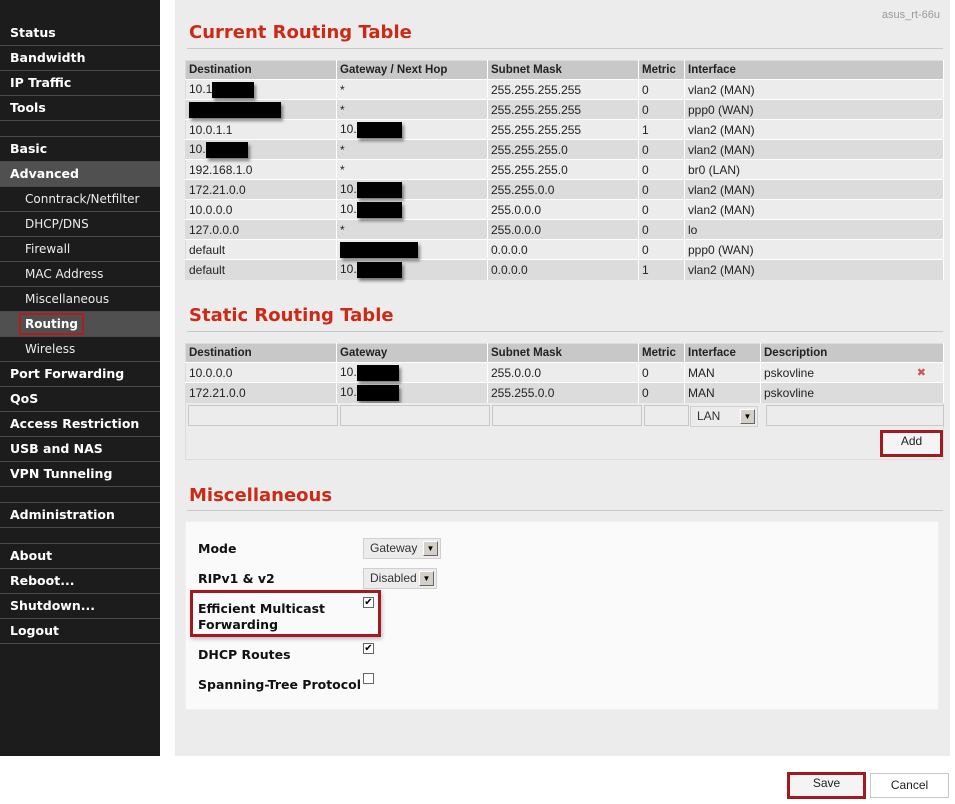  I want to click on col-subnet-mask: Subnet Mask, so click(563, 353).